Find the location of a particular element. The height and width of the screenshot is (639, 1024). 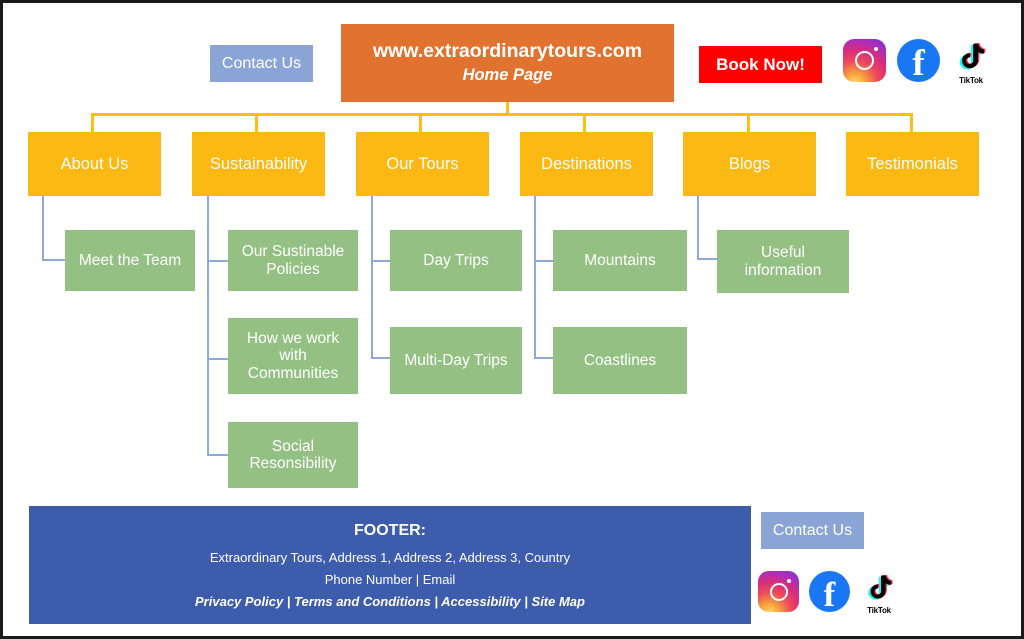

sub-node-how-we-work-with-communities: How we work with Communities is located at coordinates (293, 356).